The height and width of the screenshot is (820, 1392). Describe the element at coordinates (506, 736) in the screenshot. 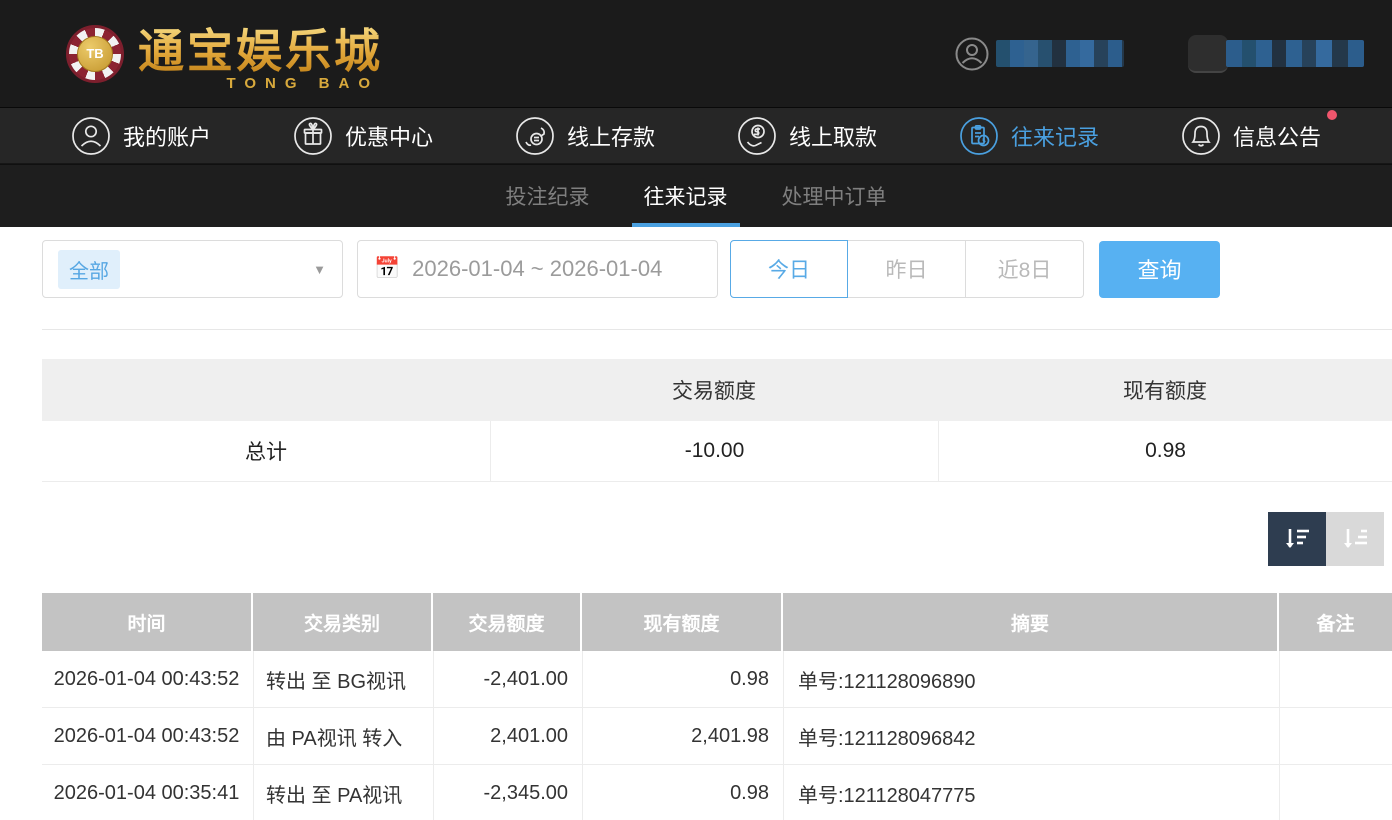

I see `row-transaction-amount: 2,401.00` at that location.